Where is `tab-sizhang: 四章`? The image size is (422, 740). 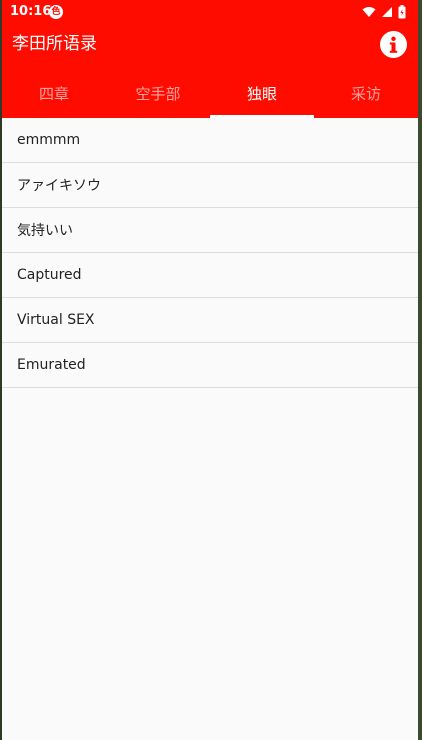
tab-sizhang: 四章 is located at coordinates (54, 93).